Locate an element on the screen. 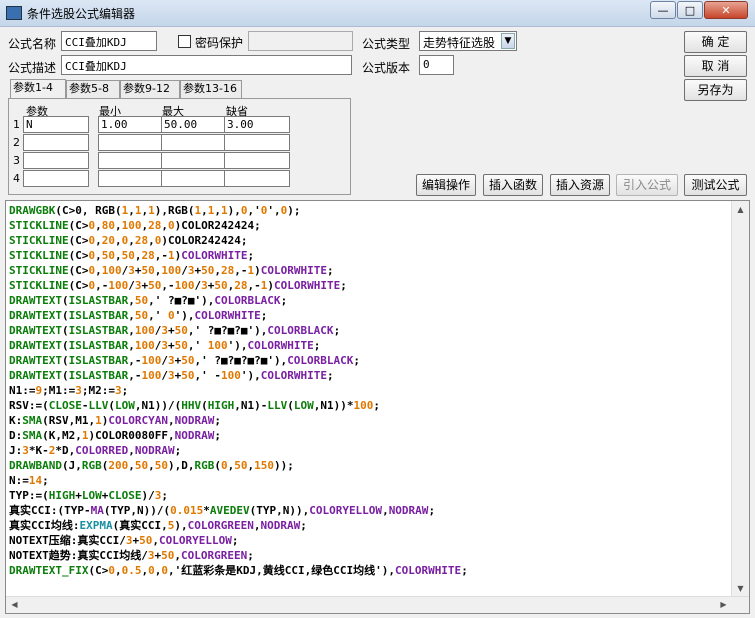 This screenshot has height=618, width=755. close-button: ✕ is located at coordinates (726, 10).